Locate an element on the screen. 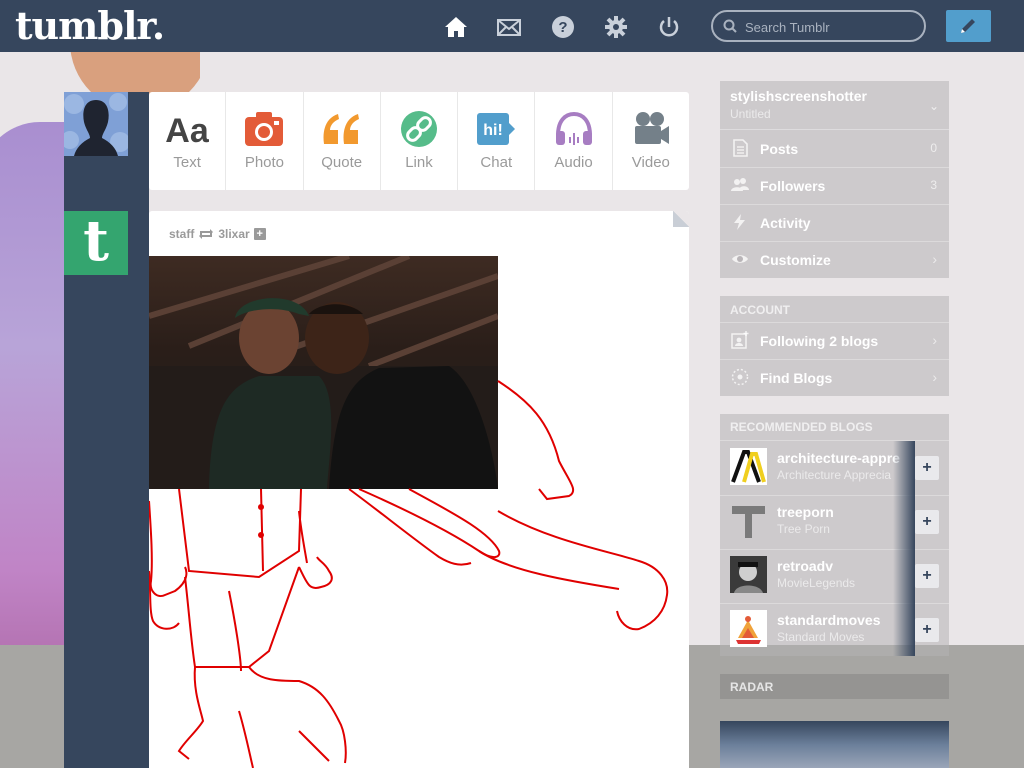 Image resolution: width=1024 pixels, height=768 pixels. post-type-photo: Photo is located at coordinates (265, 141).